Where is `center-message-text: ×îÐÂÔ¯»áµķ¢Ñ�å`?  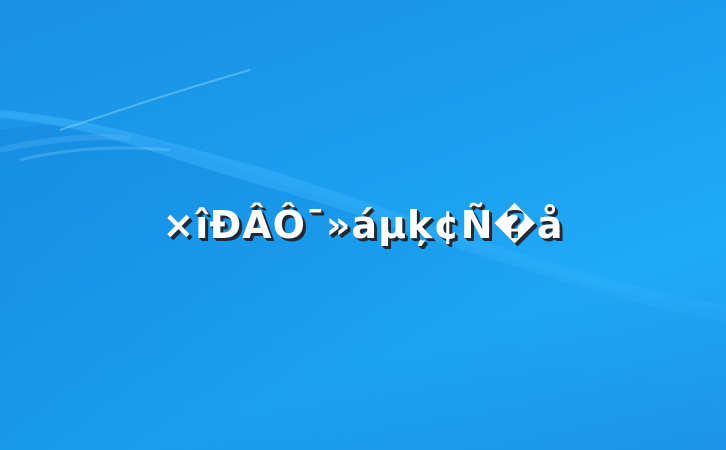 center-message-text: ×îÐÂÔ¯»áµķ¢Ñ�å is located at coordinates (363, 225).